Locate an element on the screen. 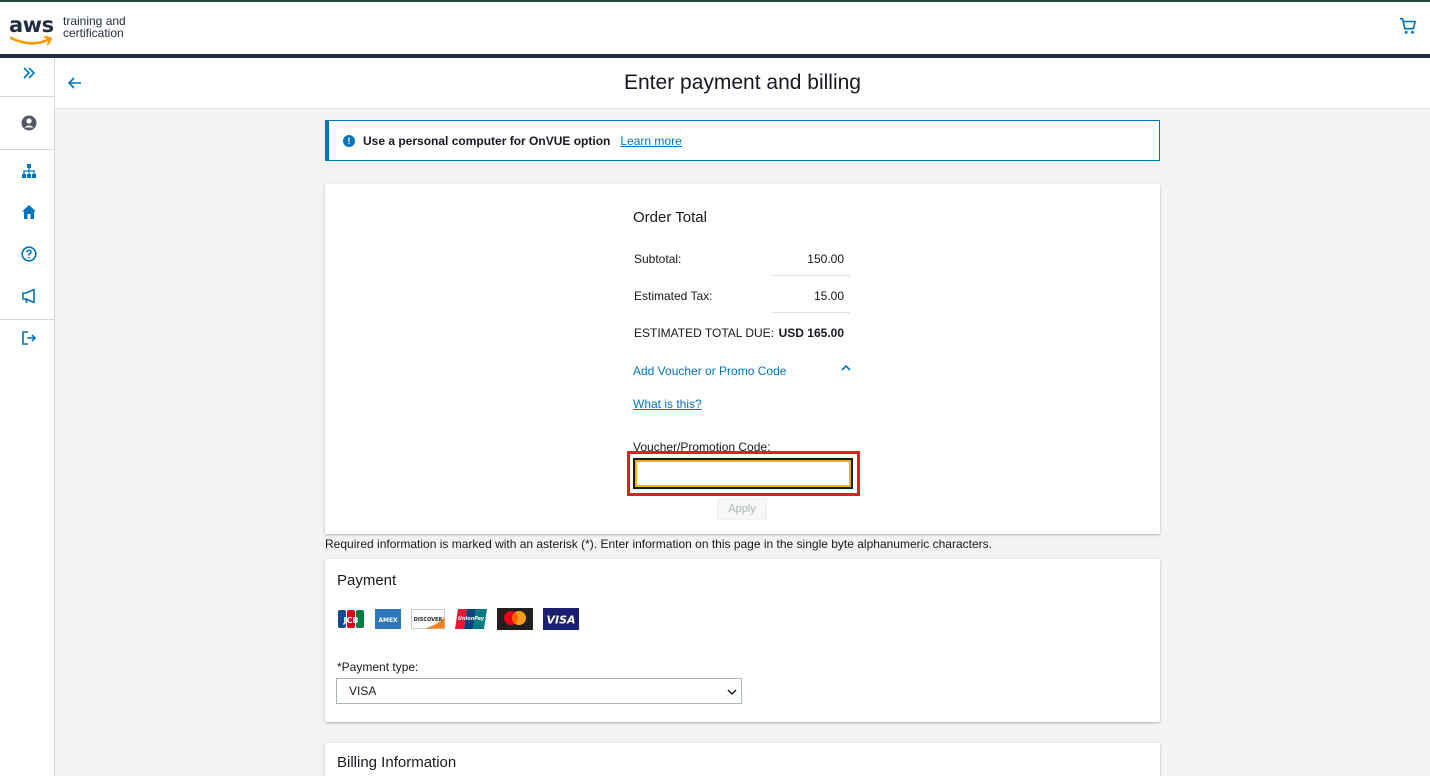 The height and width of the screenshot is (776, 1430). what-is-this-link: What is this? is located at coordinates (667, 404).